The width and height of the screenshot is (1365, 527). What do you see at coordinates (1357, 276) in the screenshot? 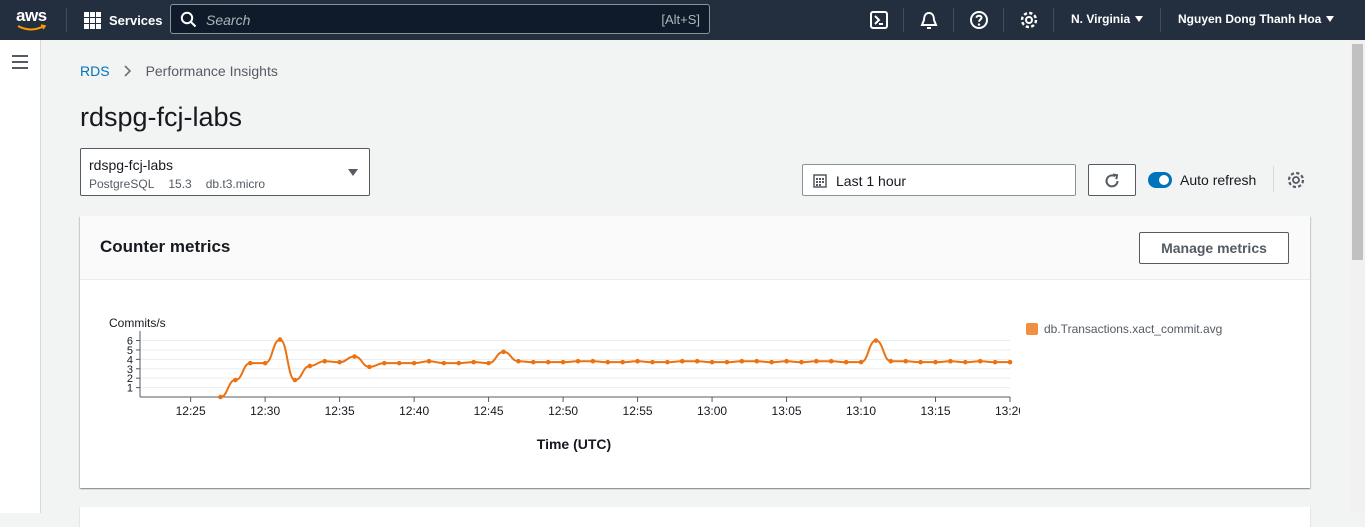
I see `vertical-scrollbar` at bounding box center [1357, 276].